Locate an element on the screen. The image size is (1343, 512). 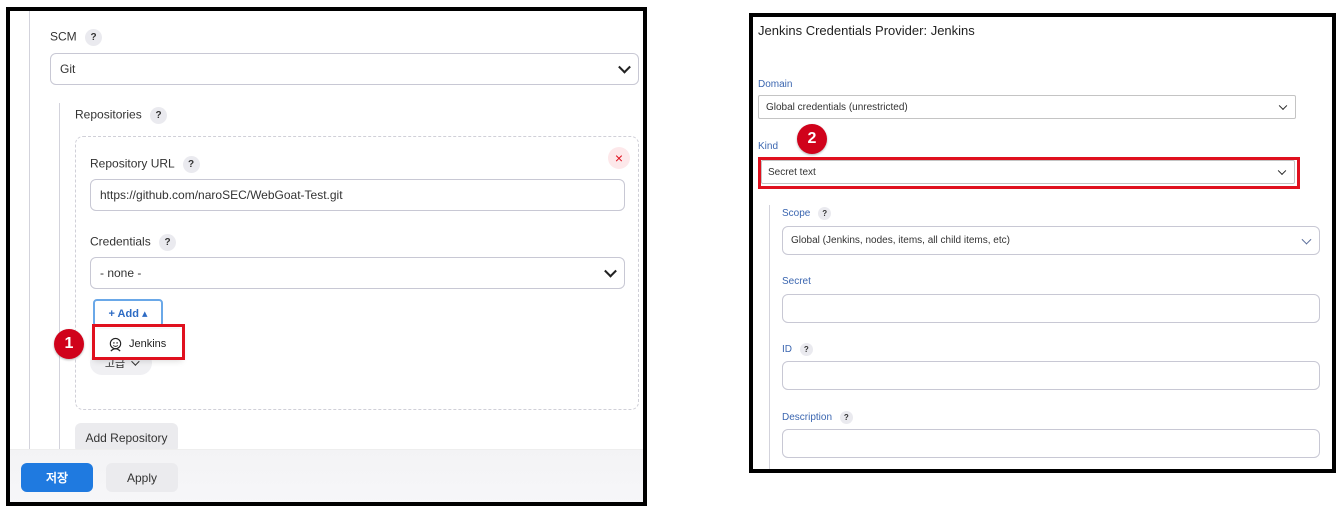
add-credentials-button: + Add ▴ is located at coordinates (128, 313).